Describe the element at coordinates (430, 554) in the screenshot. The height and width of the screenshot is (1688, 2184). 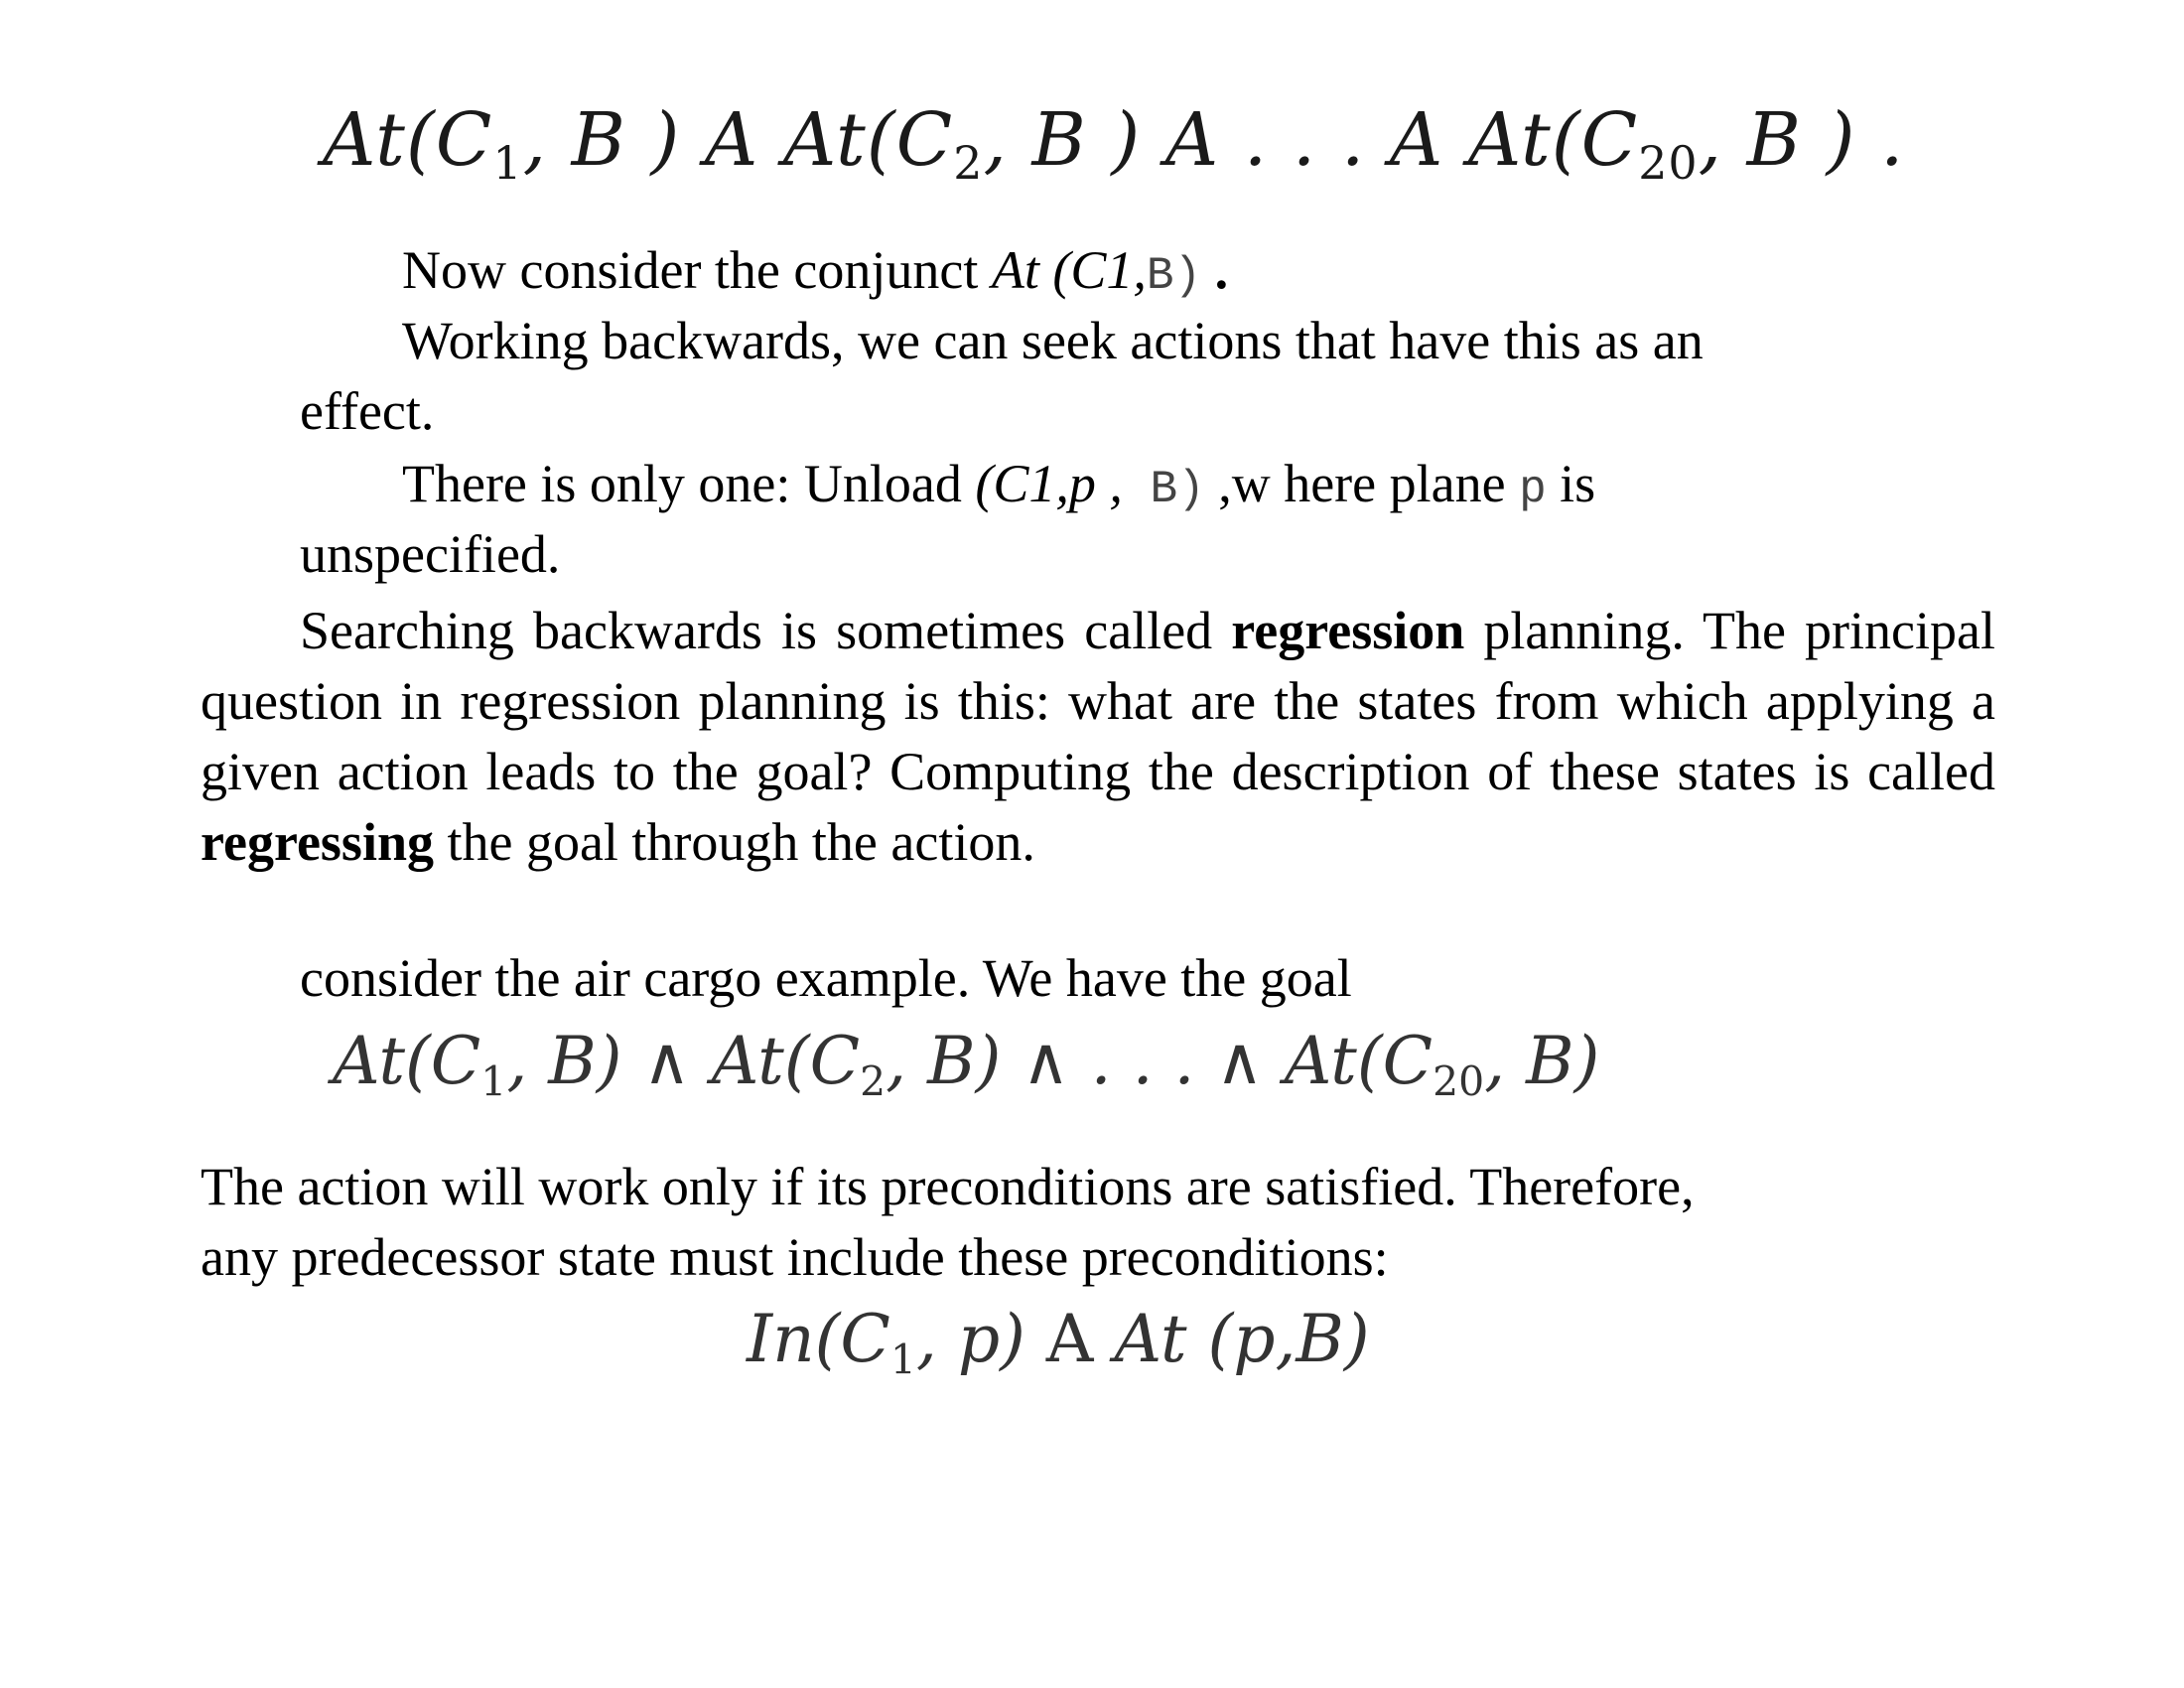
I see `paragraph-only-one-cont: unspecified.` at that location.